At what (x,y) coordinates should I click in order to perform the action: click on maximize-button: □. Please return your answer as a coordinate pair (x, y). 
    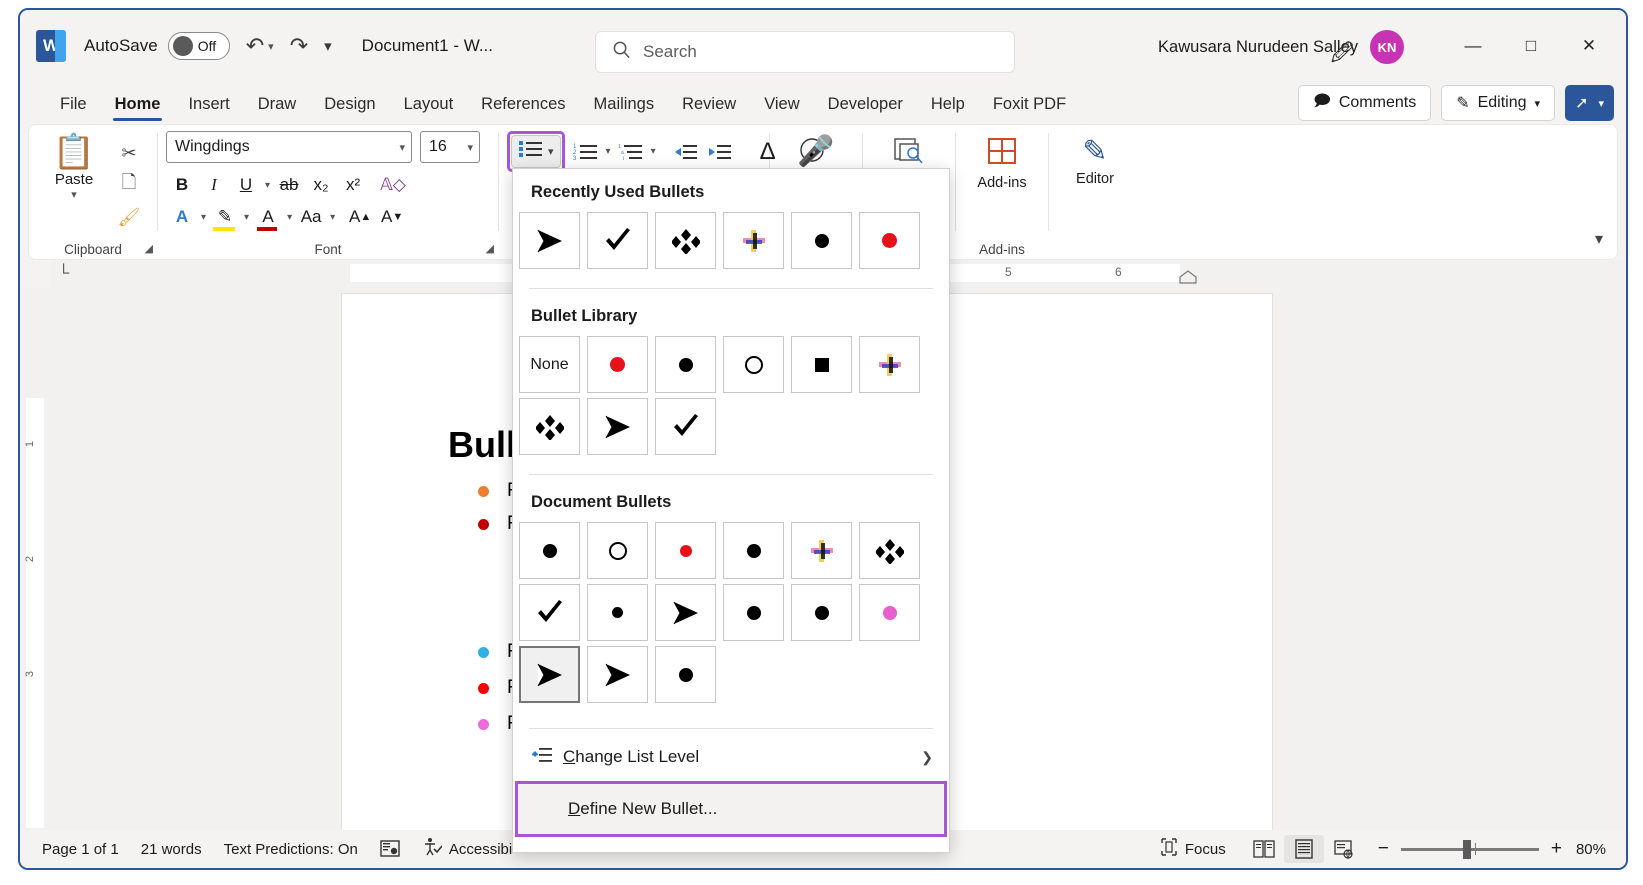
    Looking at the image, I should click on (1531, 46).